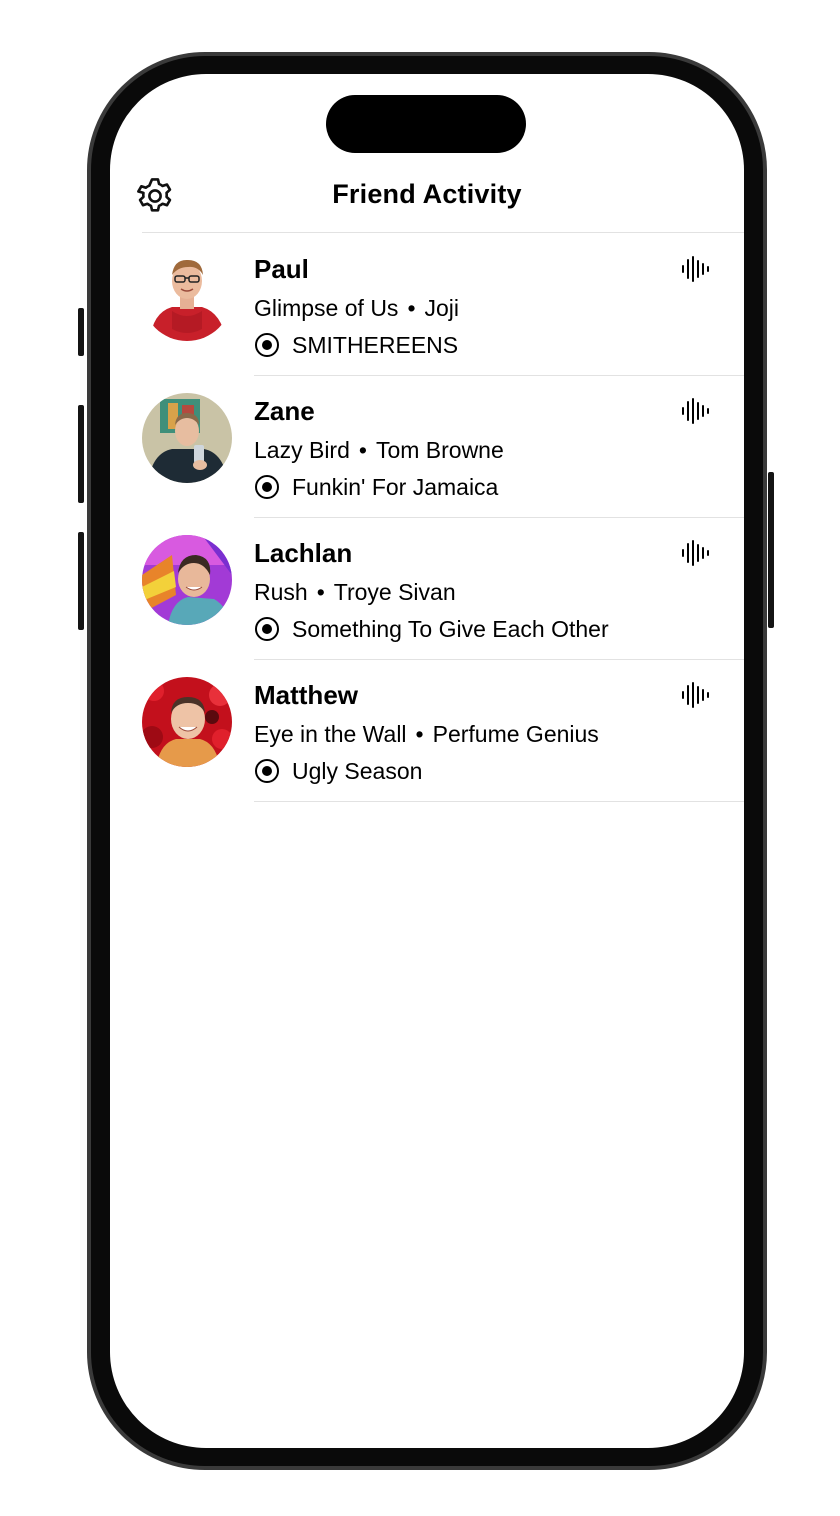 The width and height of the screenshot is (840, 1516). I want to click on friend-name: Paul, so click(281, 269).